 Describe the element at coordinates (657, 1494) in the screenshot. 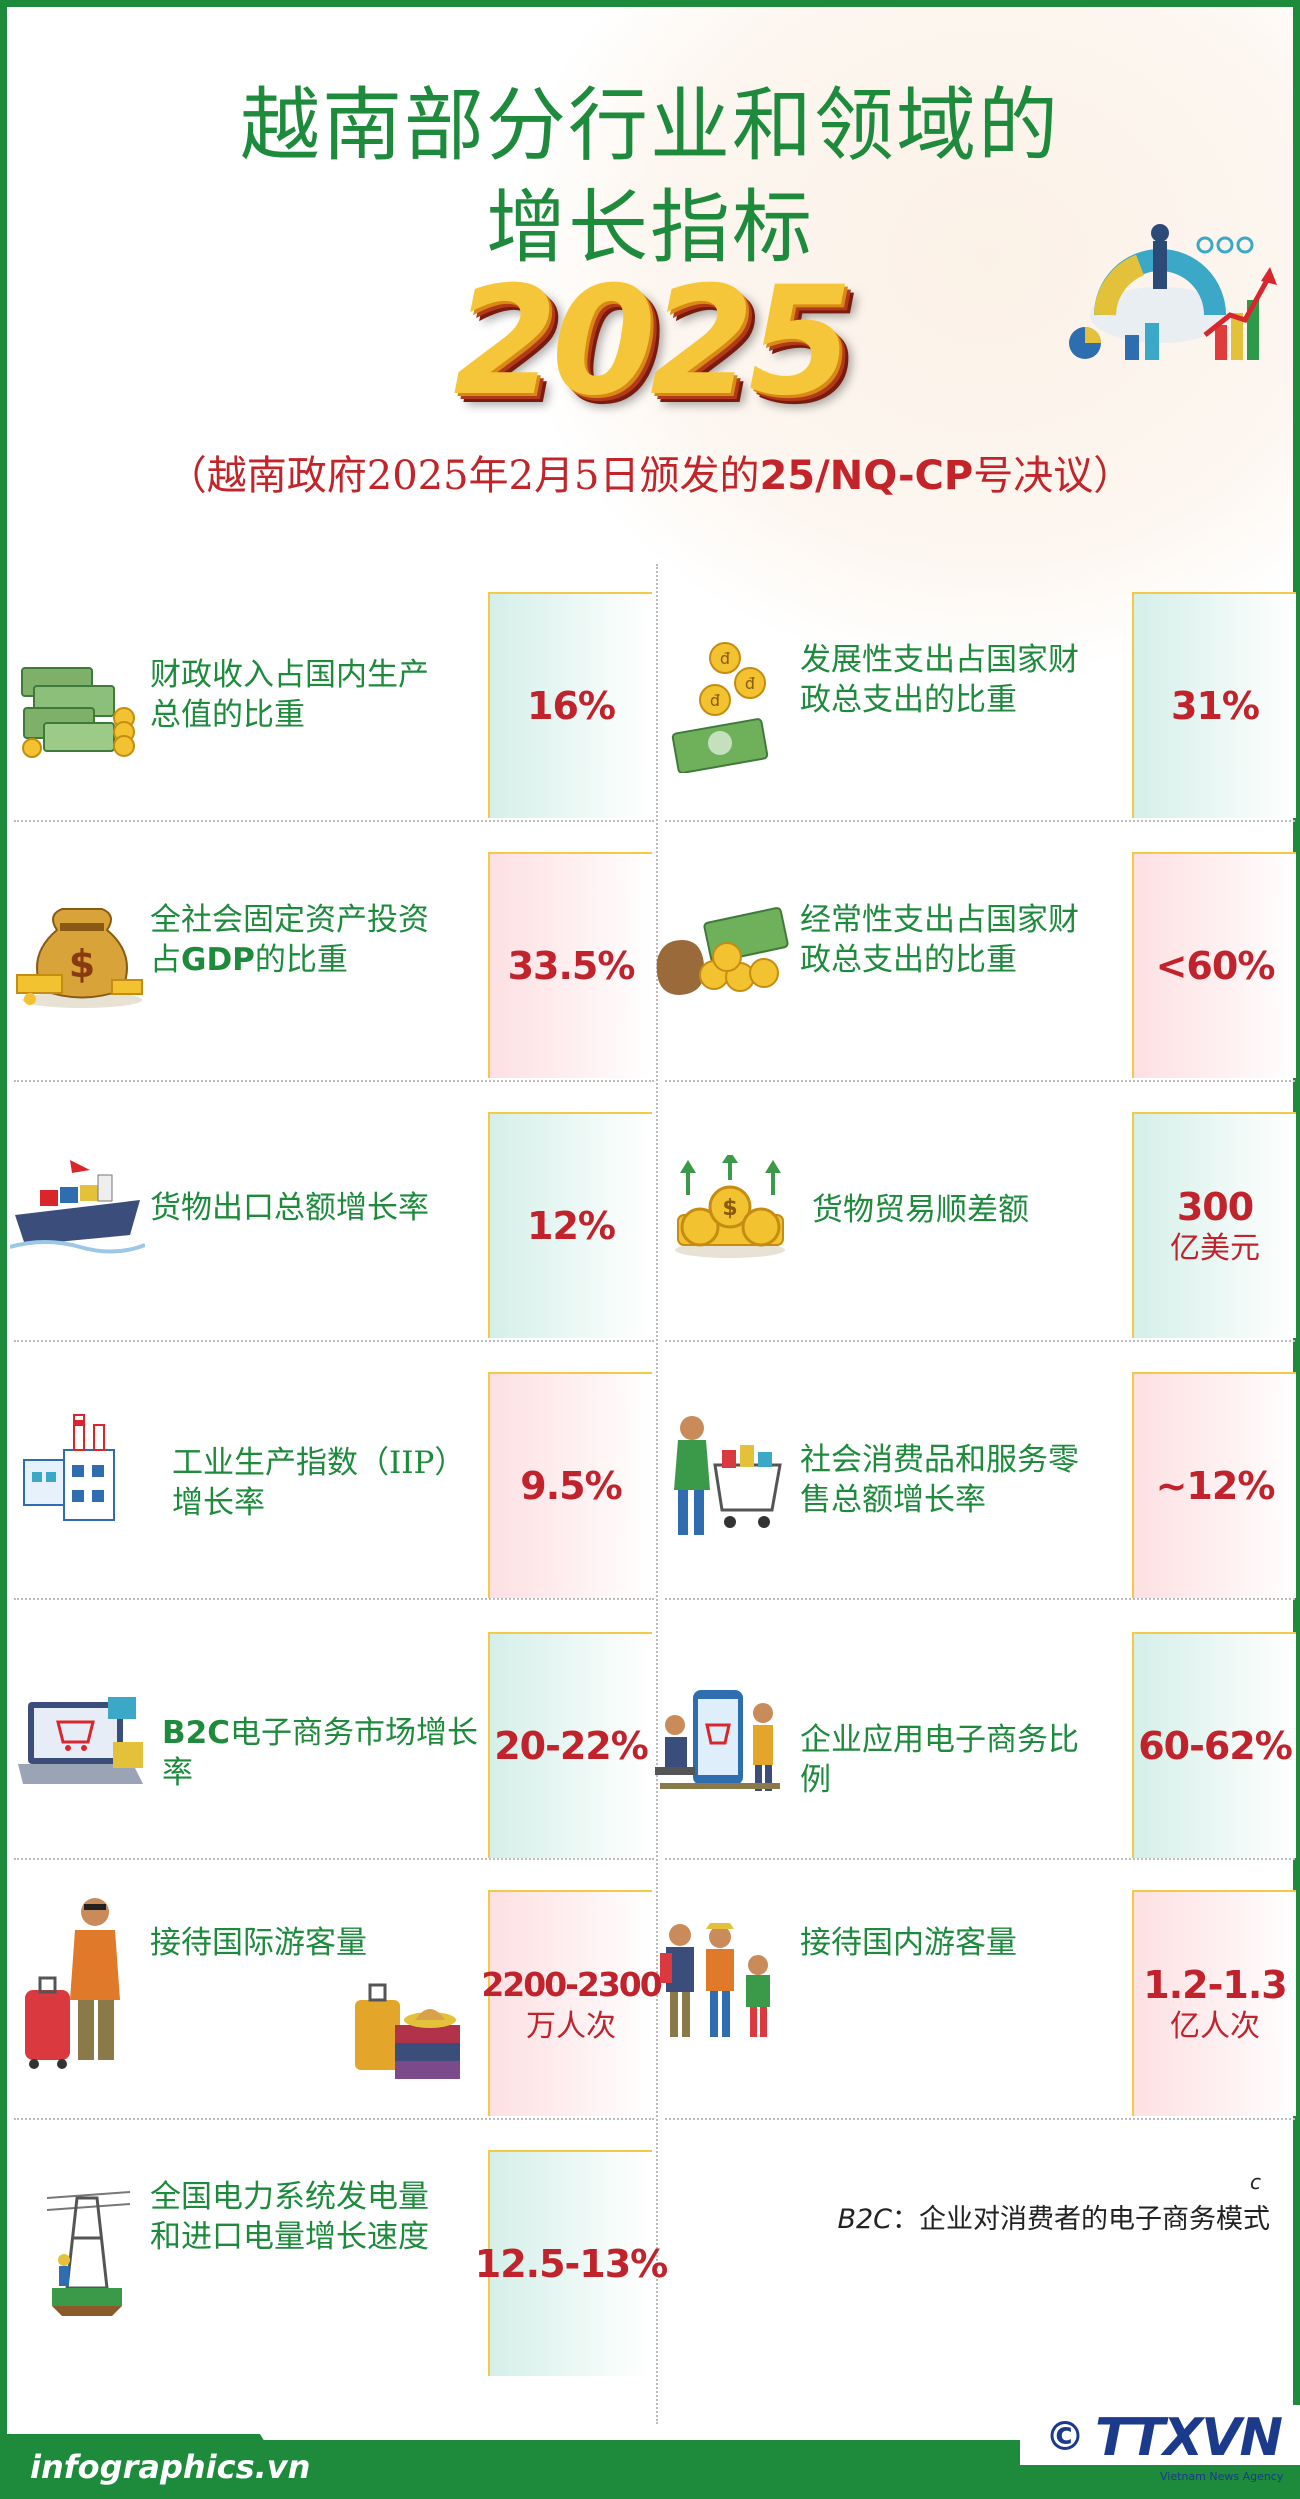

I see `column-divider` at that location.